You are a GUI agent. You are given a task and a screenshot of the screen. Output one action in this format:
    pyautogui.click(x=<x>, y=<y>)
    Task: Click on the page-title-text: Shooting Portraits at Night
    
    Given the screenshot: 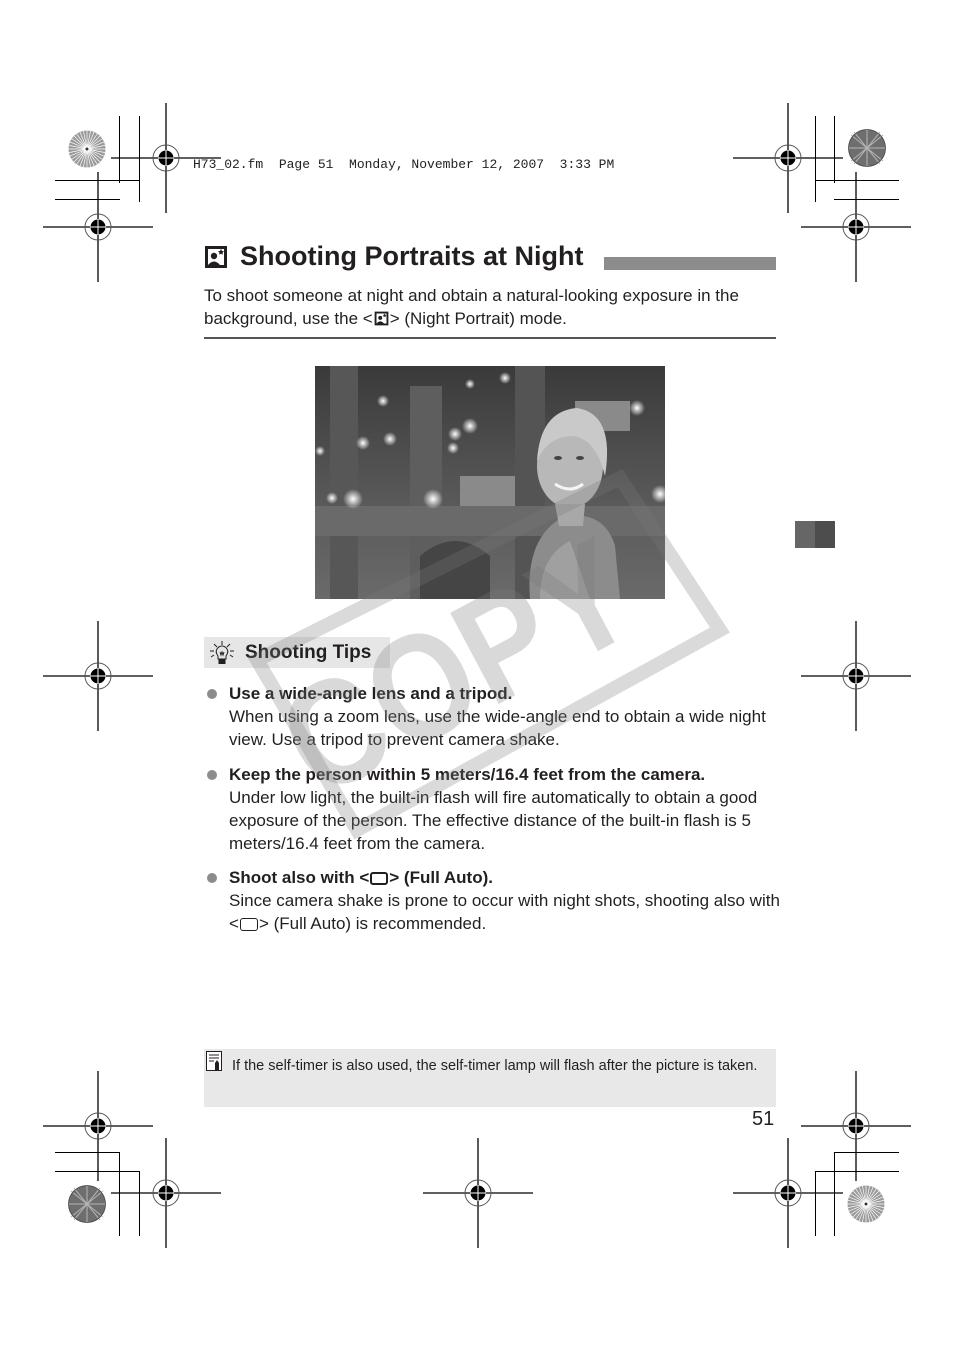 What is the action you would take?
    pyautogui.click(x=412, y=256)
    